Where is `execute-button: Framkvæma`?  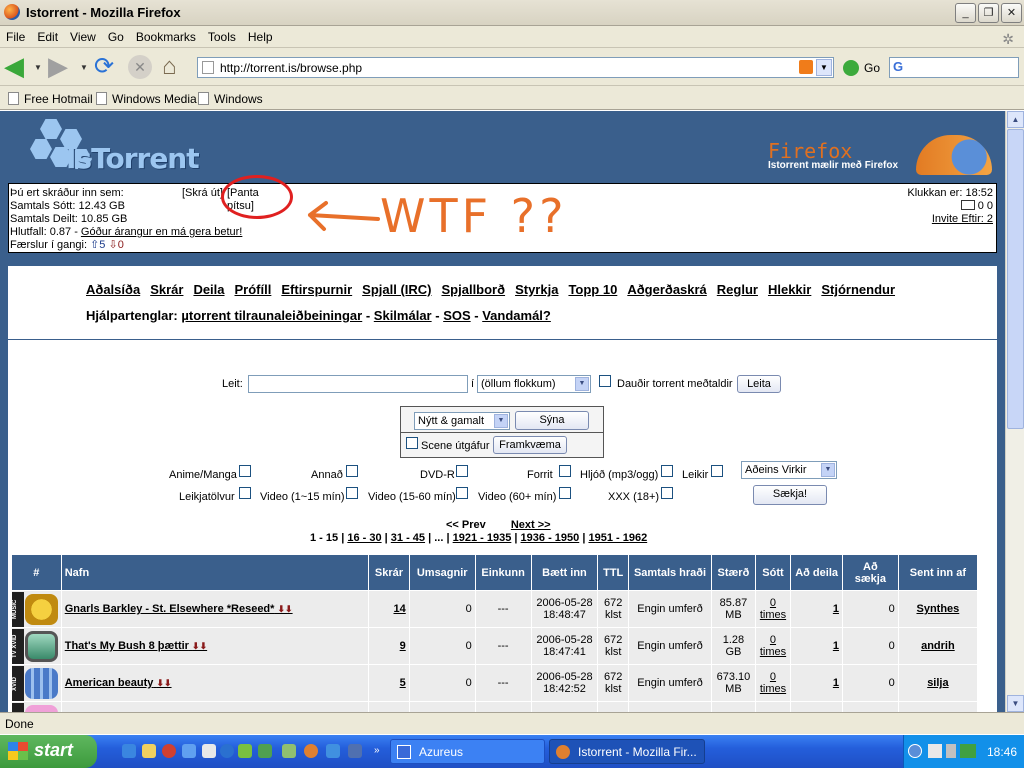
execute-button: Framkvæma is located at coordinates (530, 445).